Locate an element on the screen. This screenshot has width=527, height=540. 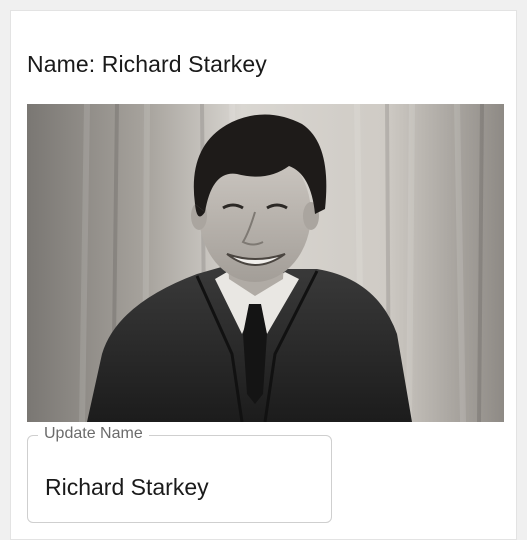
update-name-field: Update Name is located at coordinates (179, 474).